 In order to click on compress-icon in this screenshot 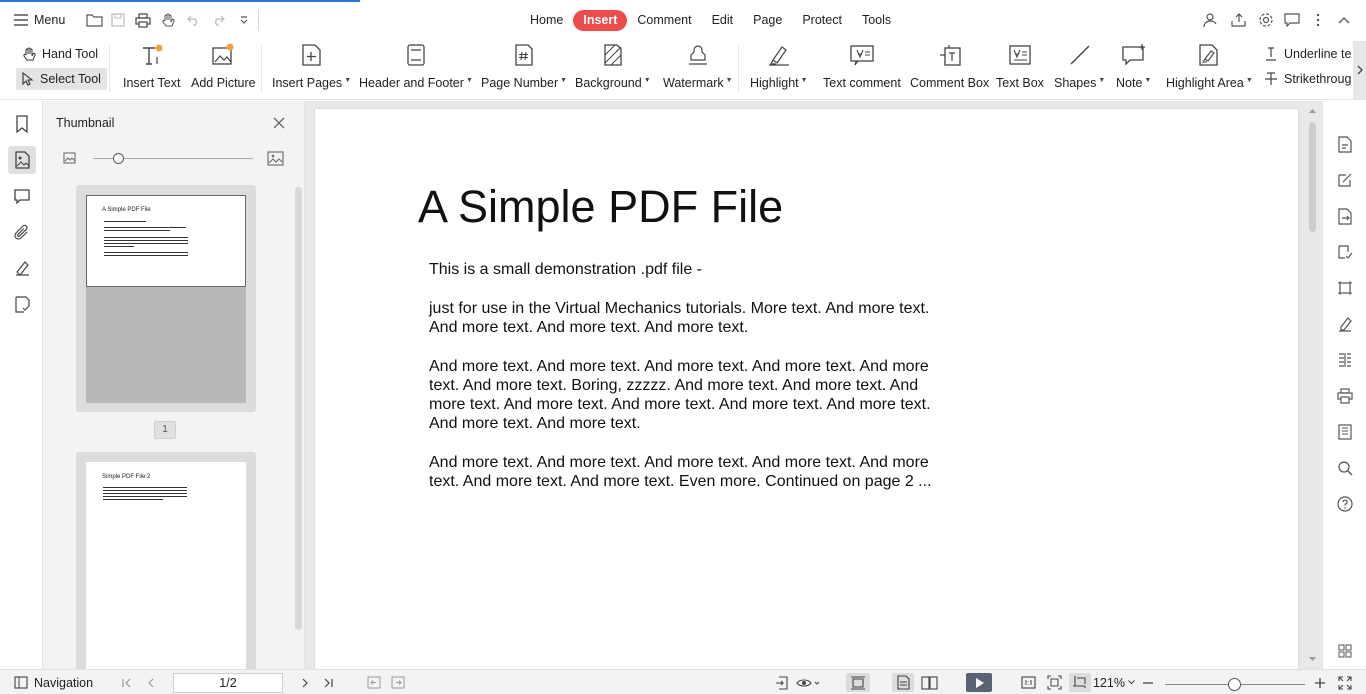, I will do `click(1345, 432)`.